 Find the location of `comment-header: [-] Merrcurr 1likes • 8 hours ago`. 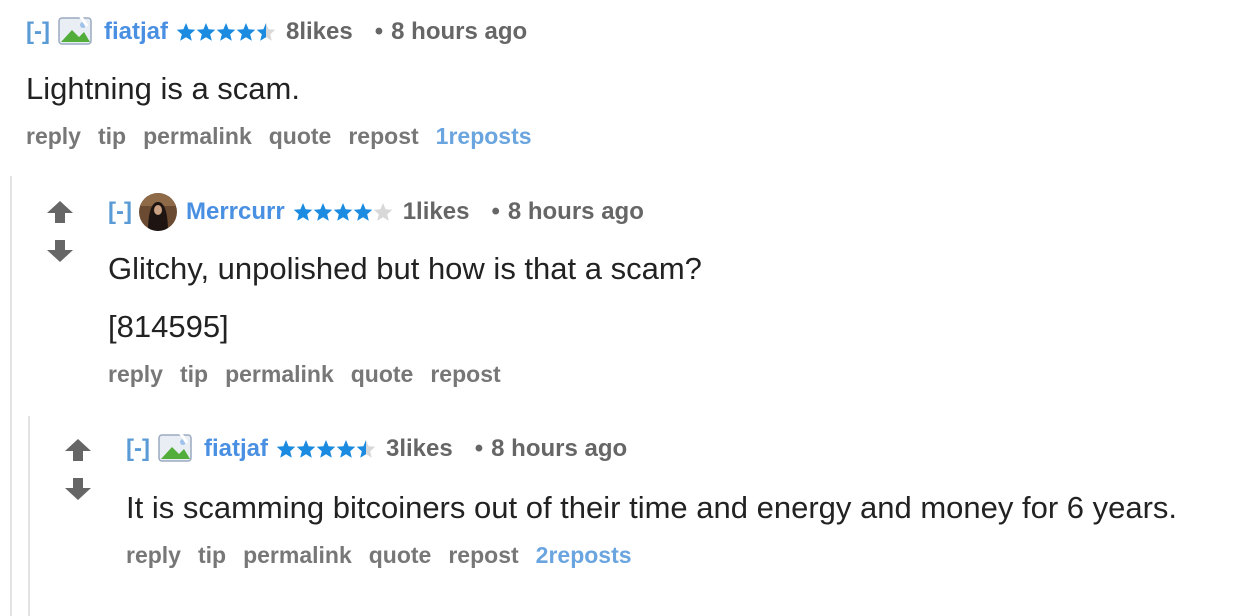

comment-header: [-] Merrcurr 1likes • 8 hours ago is located at coordinates (405, 212).